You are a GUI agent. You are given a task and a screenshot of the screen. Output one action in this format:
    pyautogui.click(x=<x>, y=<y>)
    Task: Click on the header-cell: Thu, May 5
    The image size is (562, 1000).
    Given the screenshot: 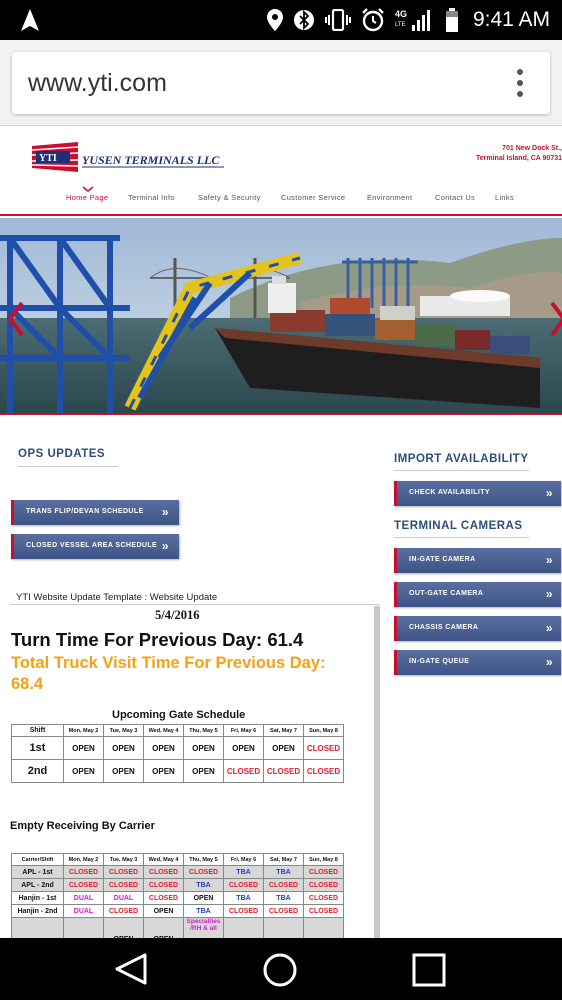 What is the action you would take?
    pyautogui.click(x=203, y=730)
    